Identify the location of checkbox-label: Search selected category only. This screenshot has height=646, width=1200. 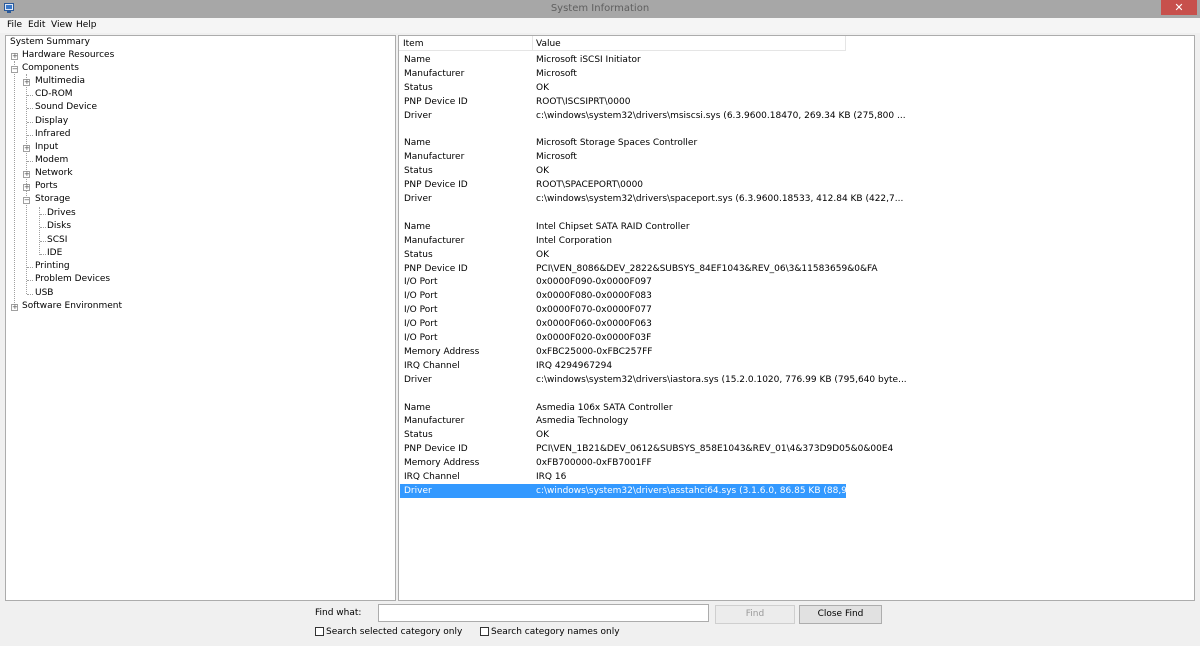
(394, 632).